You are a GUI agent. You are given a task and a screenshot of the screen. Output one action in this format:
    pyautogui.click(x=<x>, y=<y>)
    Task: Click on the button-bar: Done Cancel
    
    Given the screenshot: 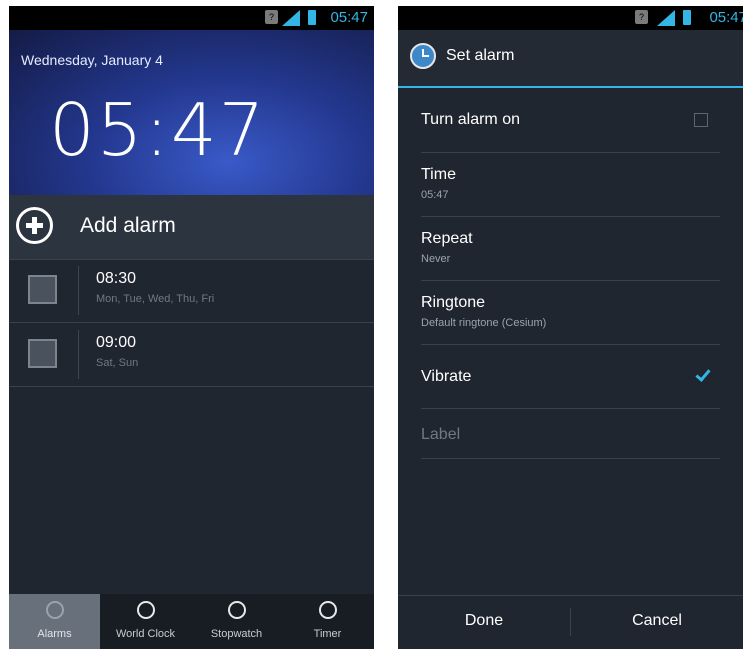 What is the action you would take?
    pyautogui.click(x=570, y=622)
    